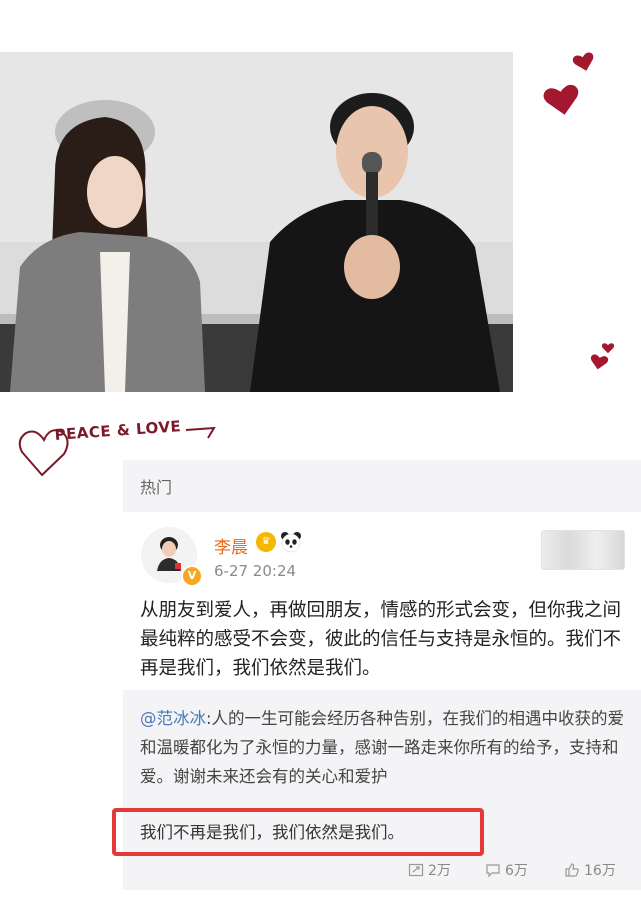  What do you see at coordinates (192, 576) in the screenshot?
I see `verified-badge: V` at bounding box center [192, 576].